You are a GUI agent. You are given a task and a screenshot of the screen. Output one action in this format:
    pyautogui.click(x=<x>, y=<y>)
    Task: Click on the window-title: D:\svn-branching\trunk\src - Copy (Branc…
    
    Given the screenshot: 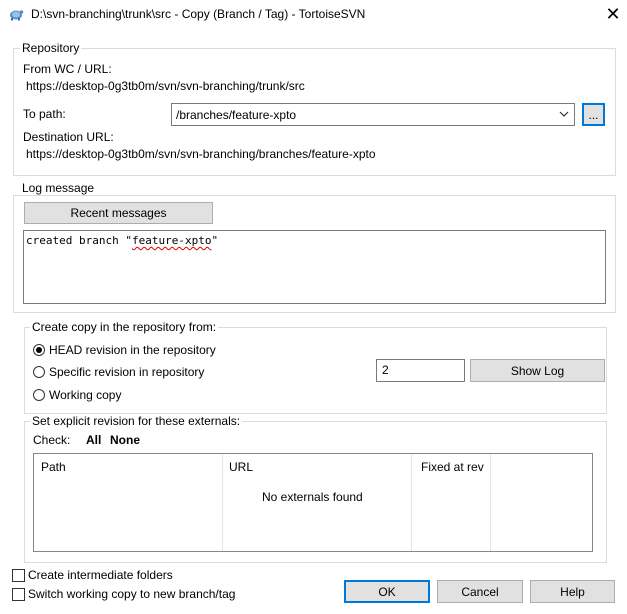 What is the action you would take?
    pyautogui.click(x=198, y=14)
    